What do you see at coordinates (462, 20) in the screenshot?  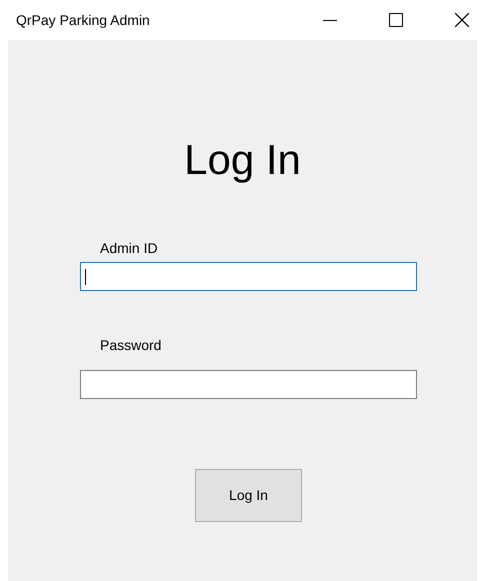 I see `close-icon` at bounding box center [462, 20].